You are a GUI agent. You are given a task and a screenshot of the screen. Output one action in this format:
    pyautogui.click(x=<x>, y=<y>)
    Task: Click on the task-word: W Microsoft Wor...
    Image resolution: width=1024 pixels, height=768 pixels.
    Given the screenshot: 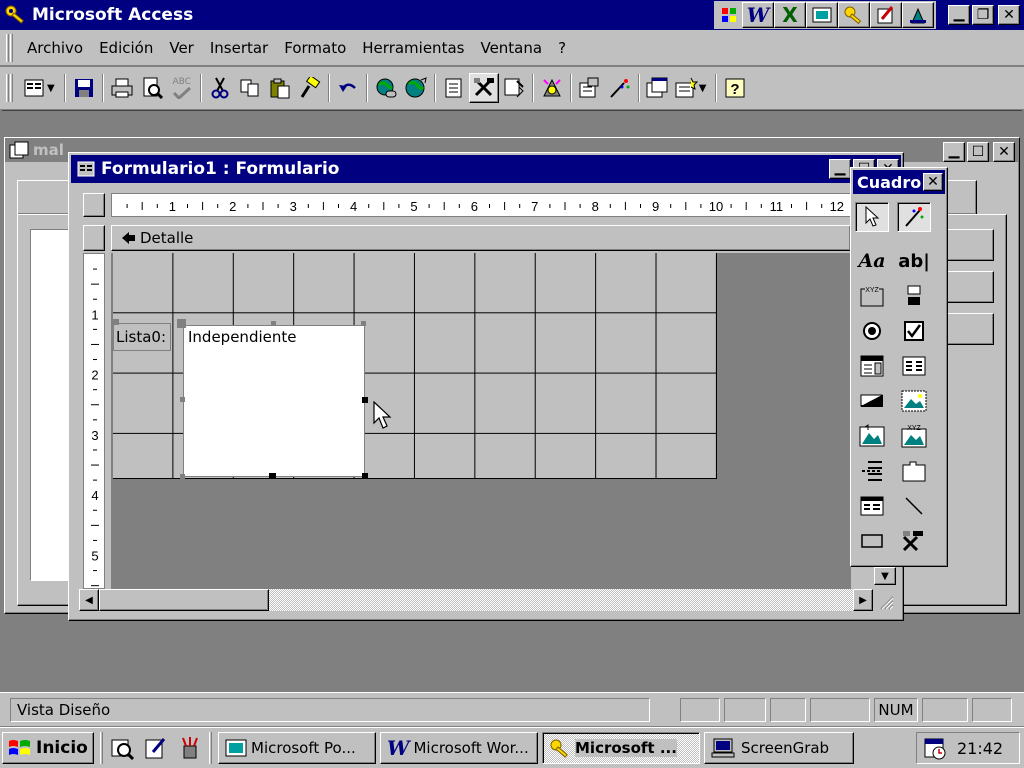 What is the action you would take?
    pyautogui.click(x=459, y=748)
    